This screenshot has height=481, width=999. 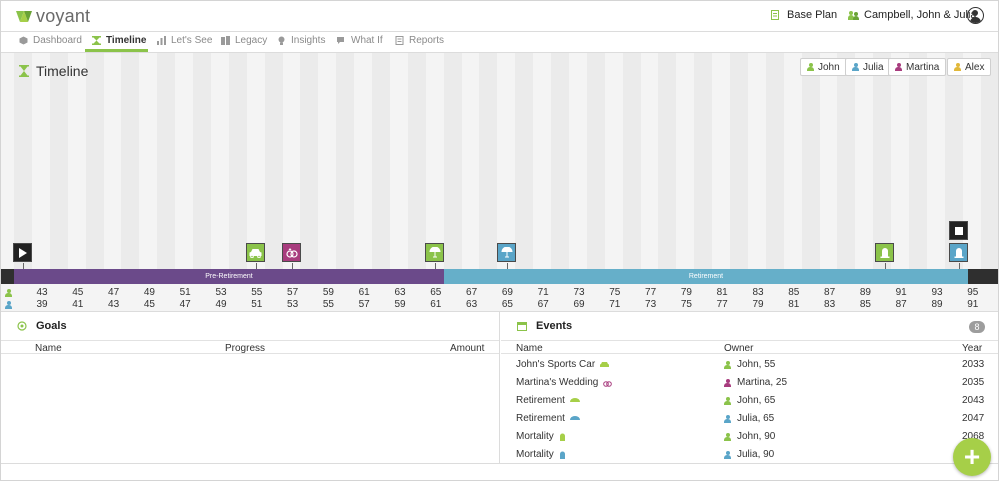 I want to click on timeline-heading: Timeline, so click(x=53, y=71).